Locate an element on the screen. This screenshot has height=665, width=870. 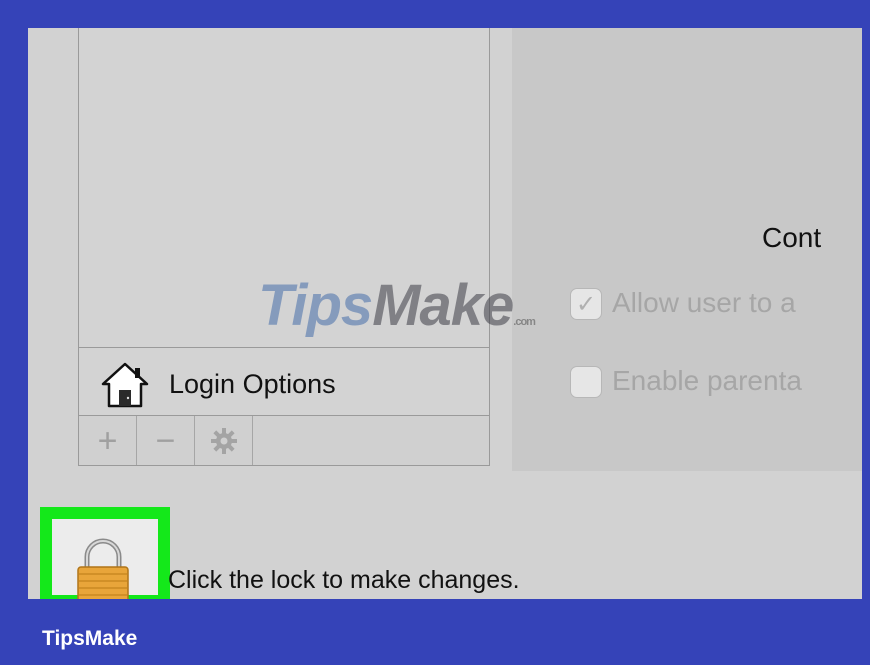
footer-brand: TipsMake is located at coordinates (90, 638).